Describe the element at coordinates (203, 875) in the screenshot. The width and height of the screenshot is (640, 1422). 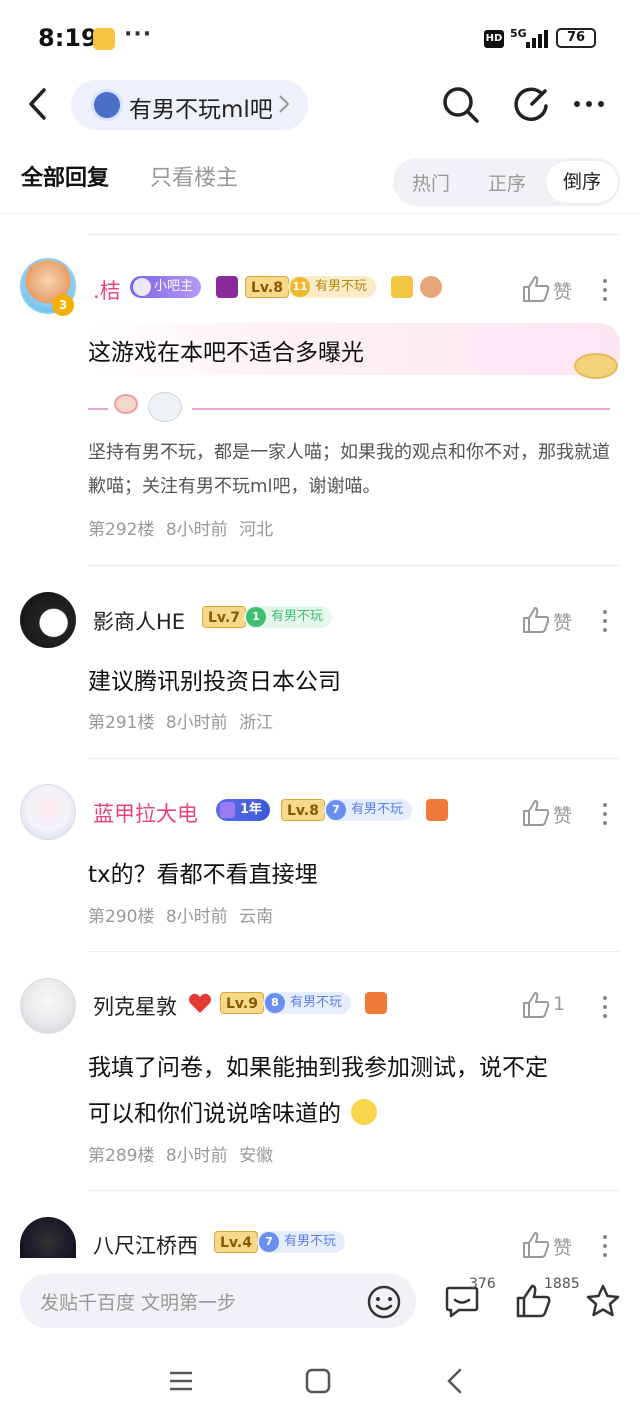
I see `post-content: tx的？看都不看直接埋` at that location.